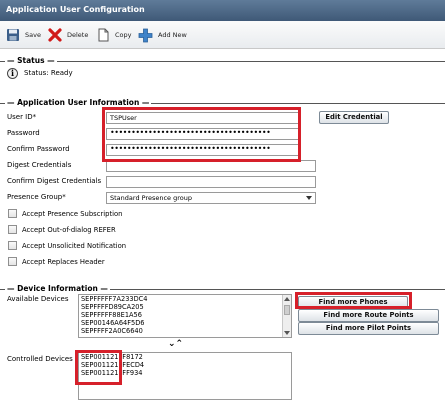  Describe the element at coordinates (309, 198) in the screenshot. I see `chevron-down-icon` at that location.